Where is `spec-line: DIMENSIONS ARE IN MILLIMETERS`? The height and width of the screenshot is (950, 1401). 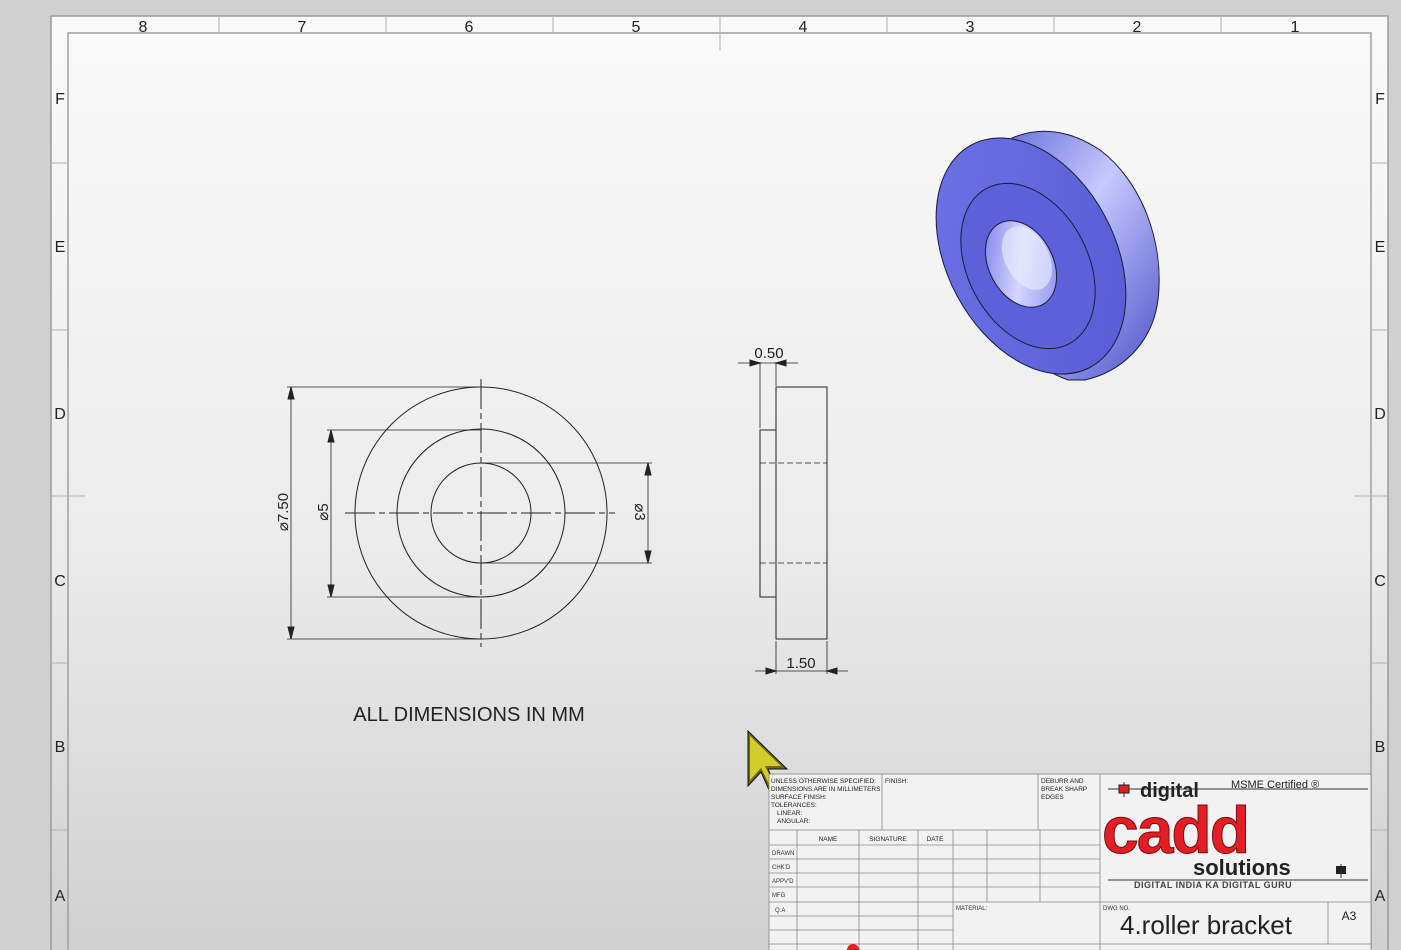 spec-line: DIMENSIONS ARE IN MILLIMETERS is located at coordinates (826, 789).